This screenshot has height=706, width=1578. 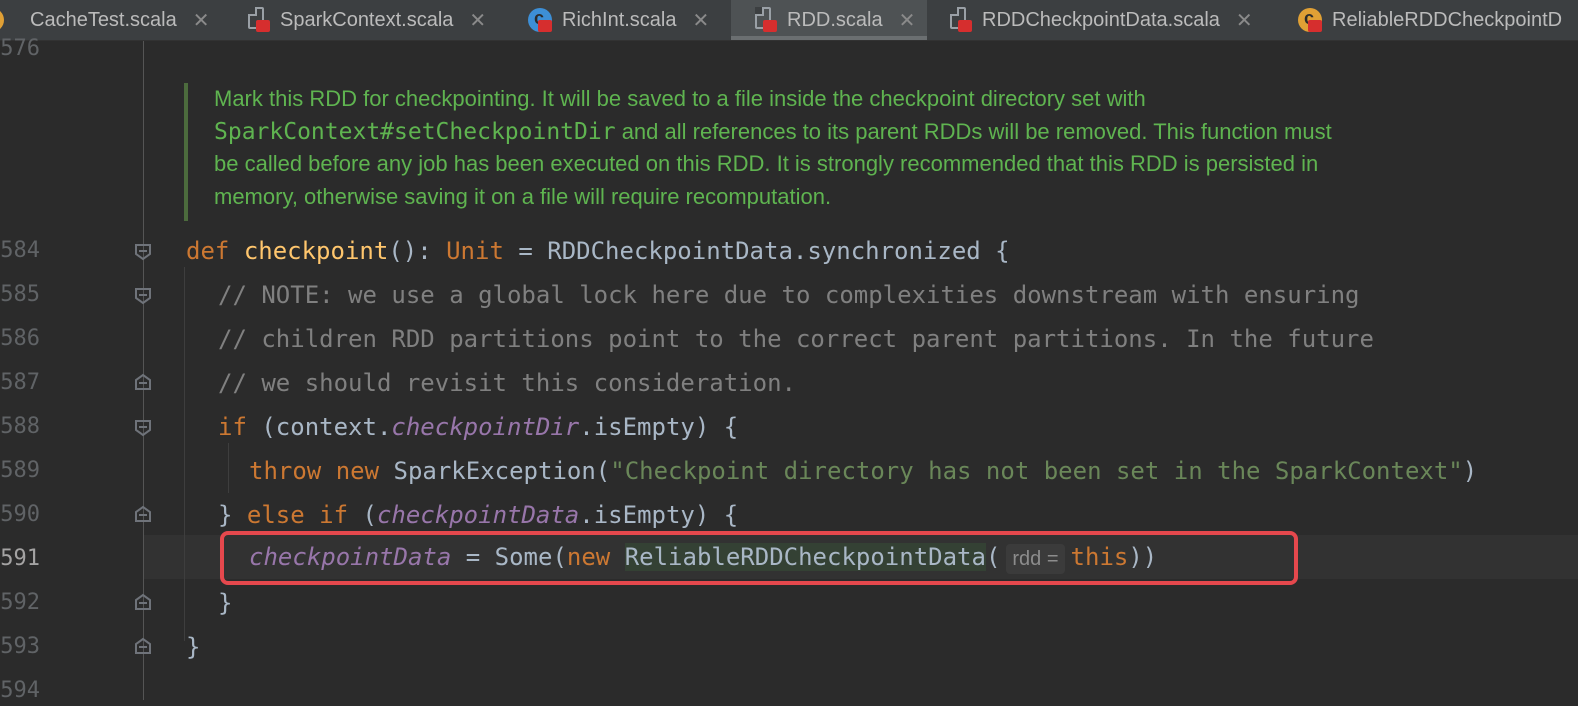 What do you see at coordinates (11, 20) in the screenshot?
I see `scala-object-icon` at bounding box center [11, 20].